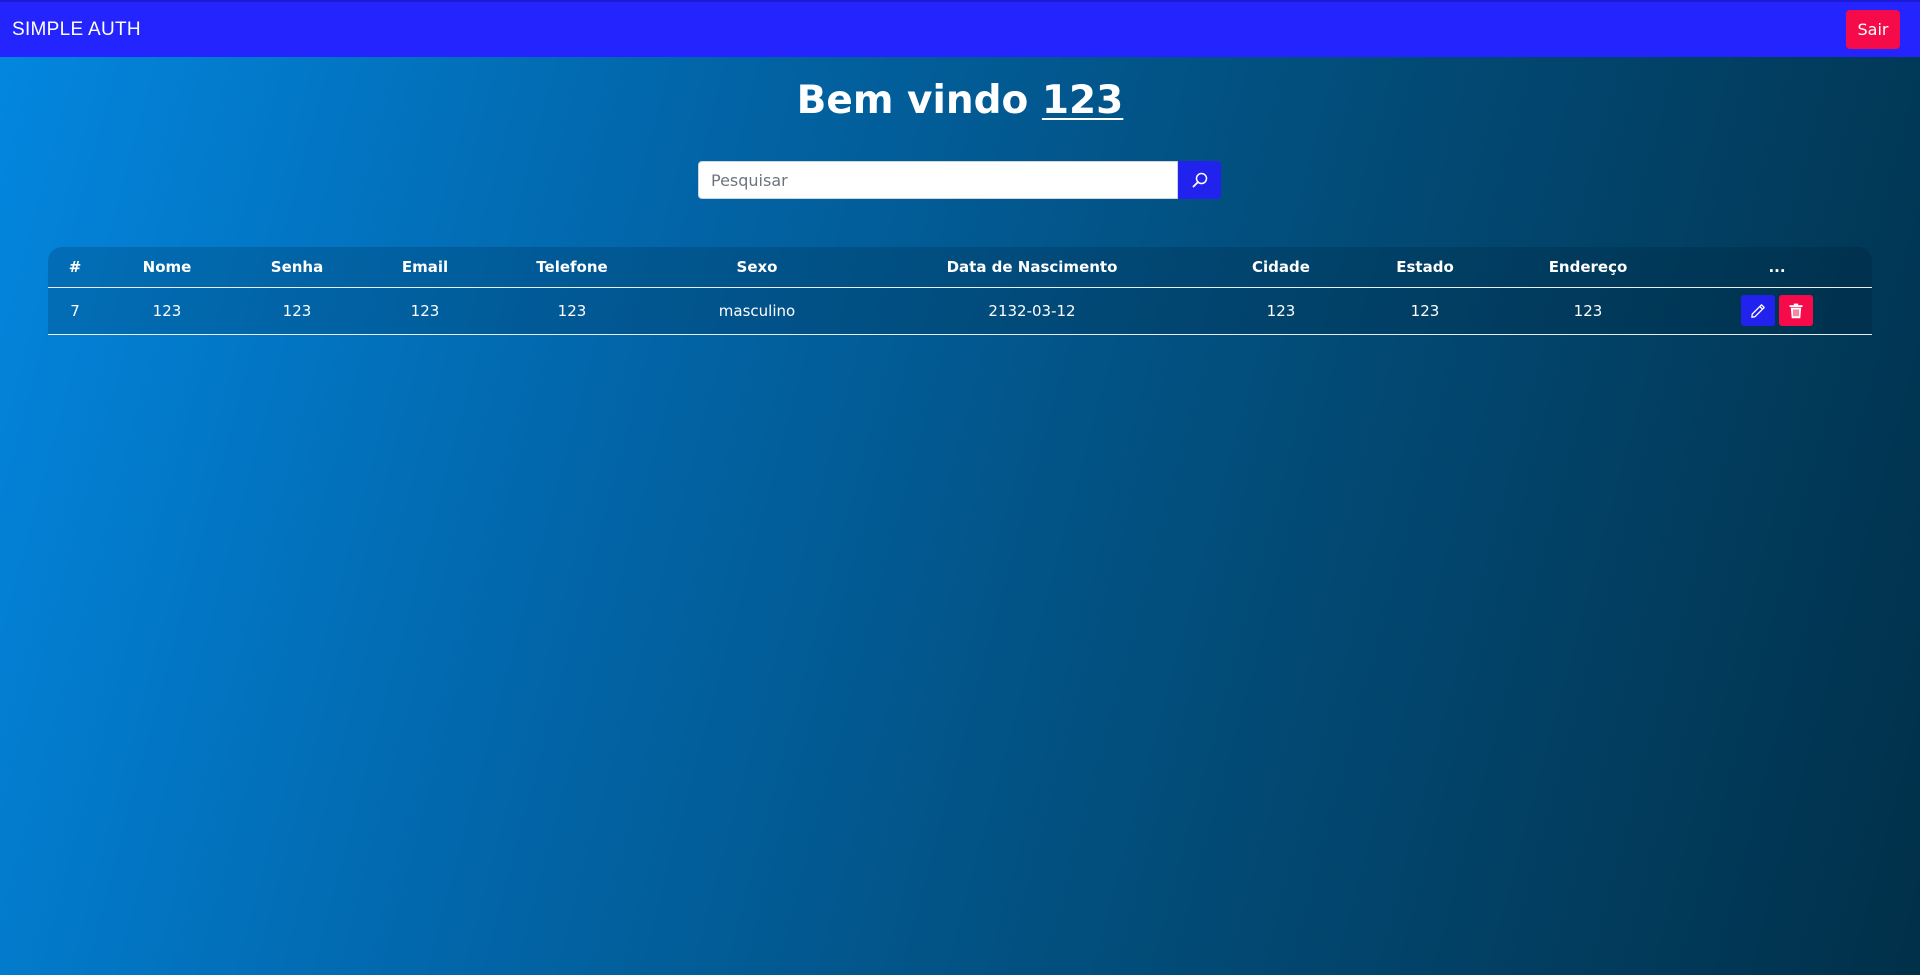 Image resolution: width=1920 pixels, height=975 pixels. Describe the element at coordinates (938, 180) in the screenshot. I see `search-input` at that location.